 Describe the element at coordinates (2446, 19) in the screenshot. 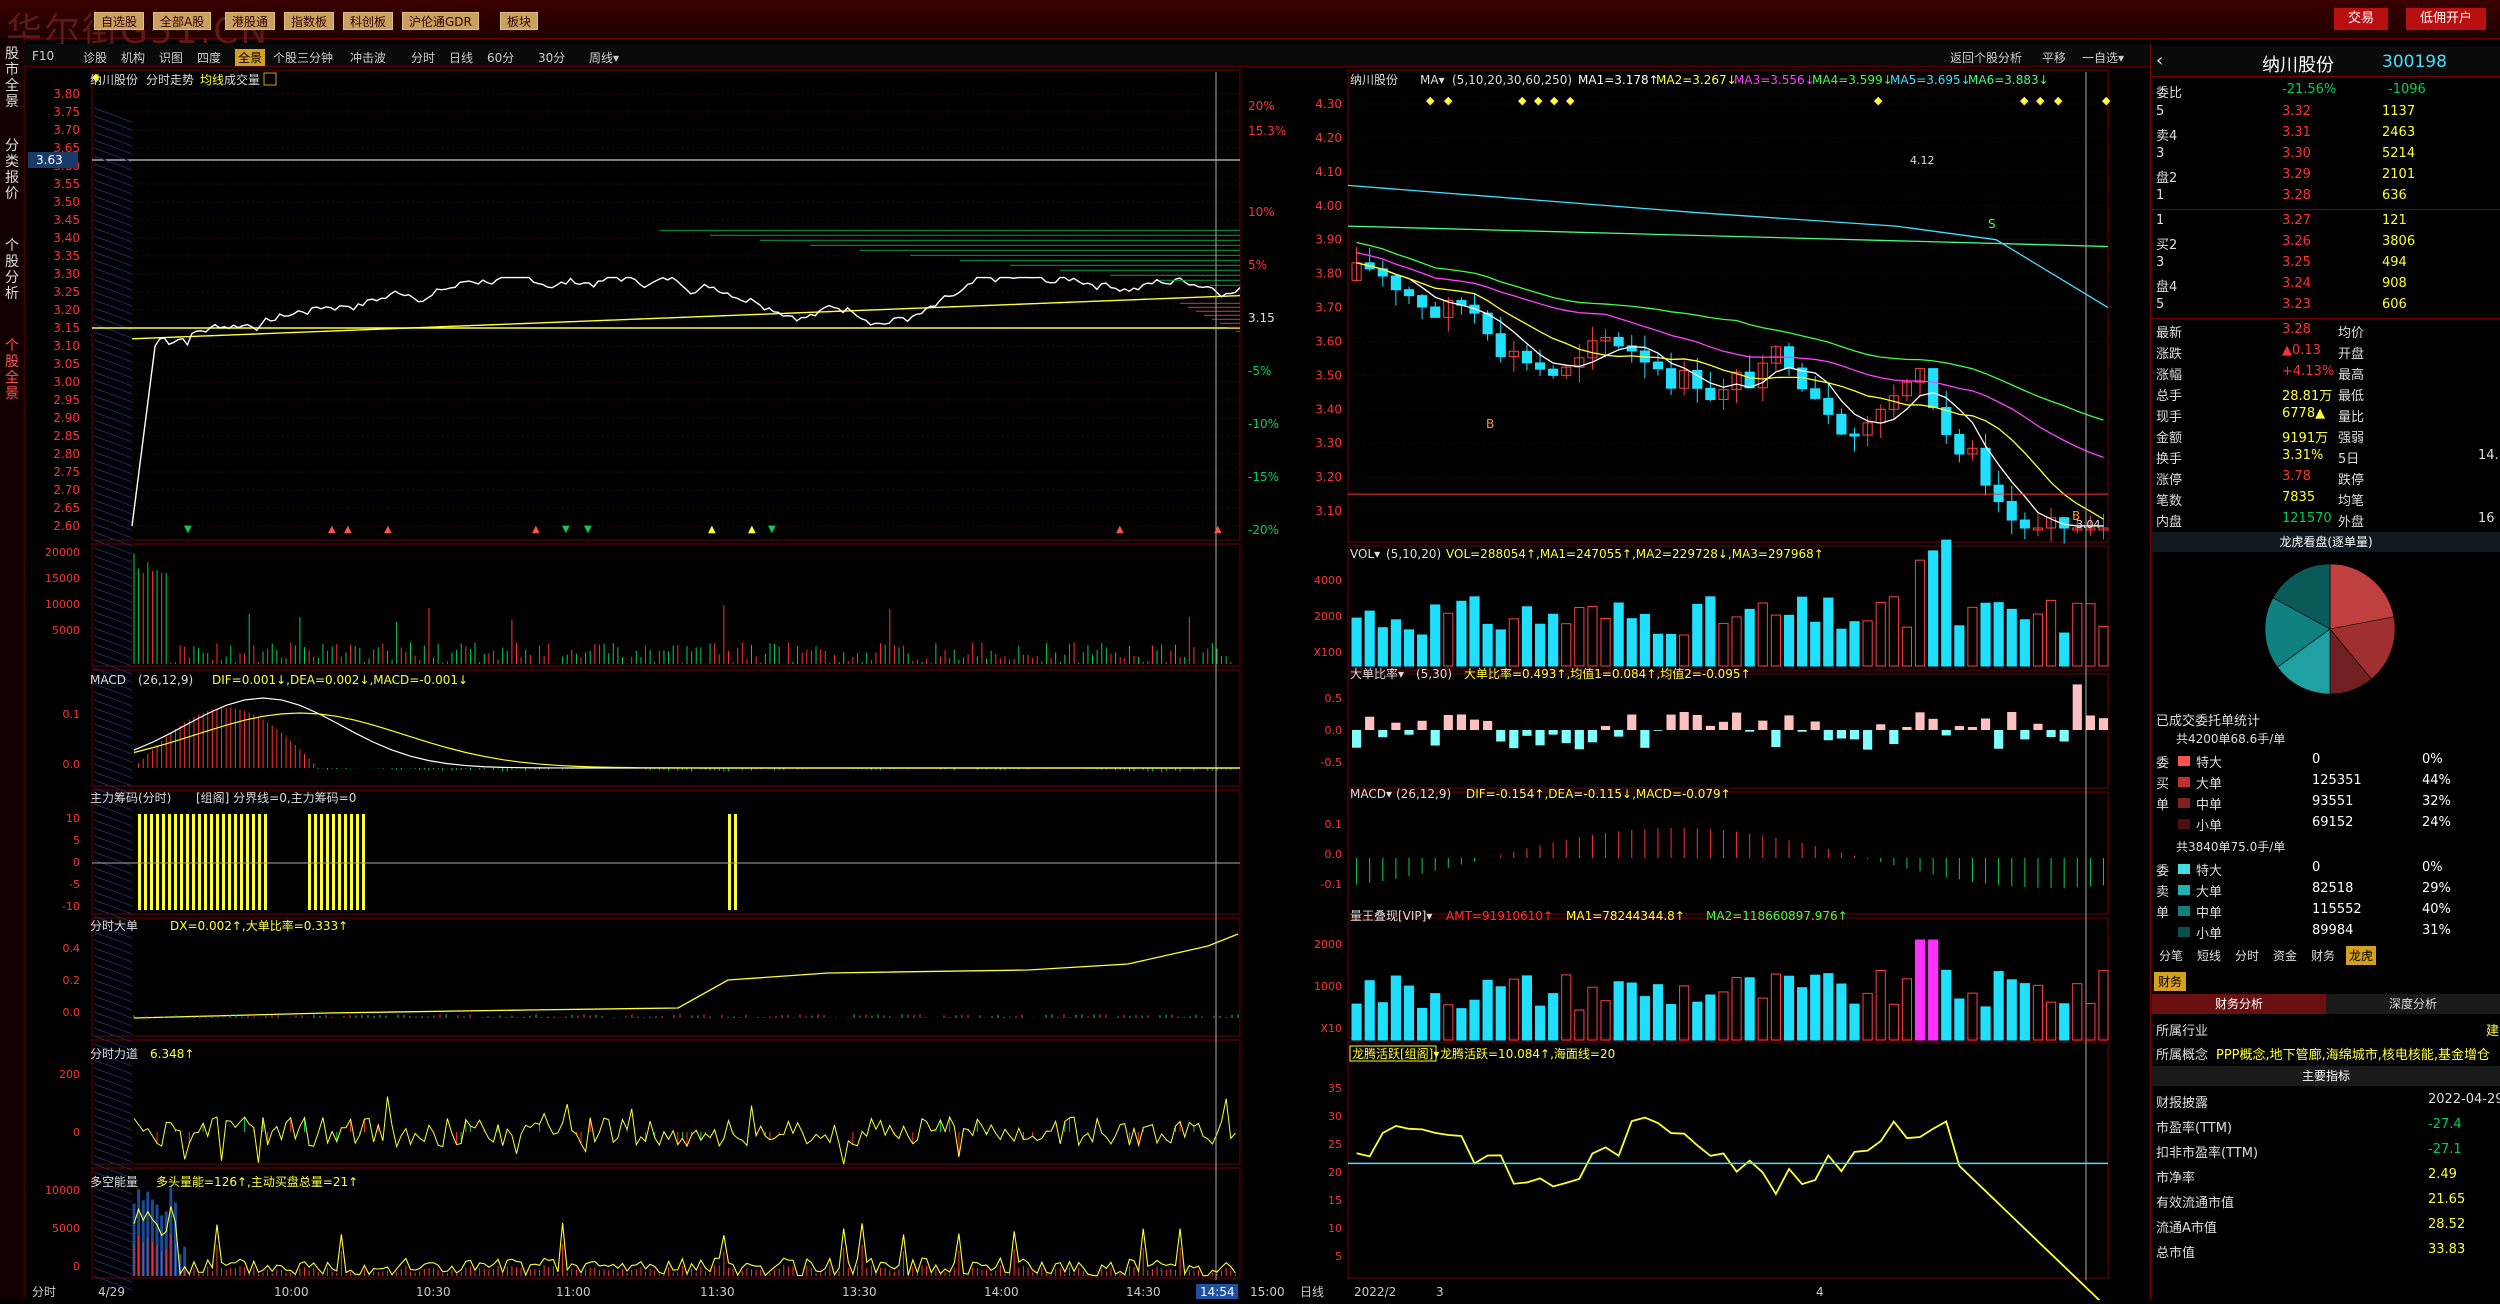

I see `open-account-button: 低佣开户` at that location.